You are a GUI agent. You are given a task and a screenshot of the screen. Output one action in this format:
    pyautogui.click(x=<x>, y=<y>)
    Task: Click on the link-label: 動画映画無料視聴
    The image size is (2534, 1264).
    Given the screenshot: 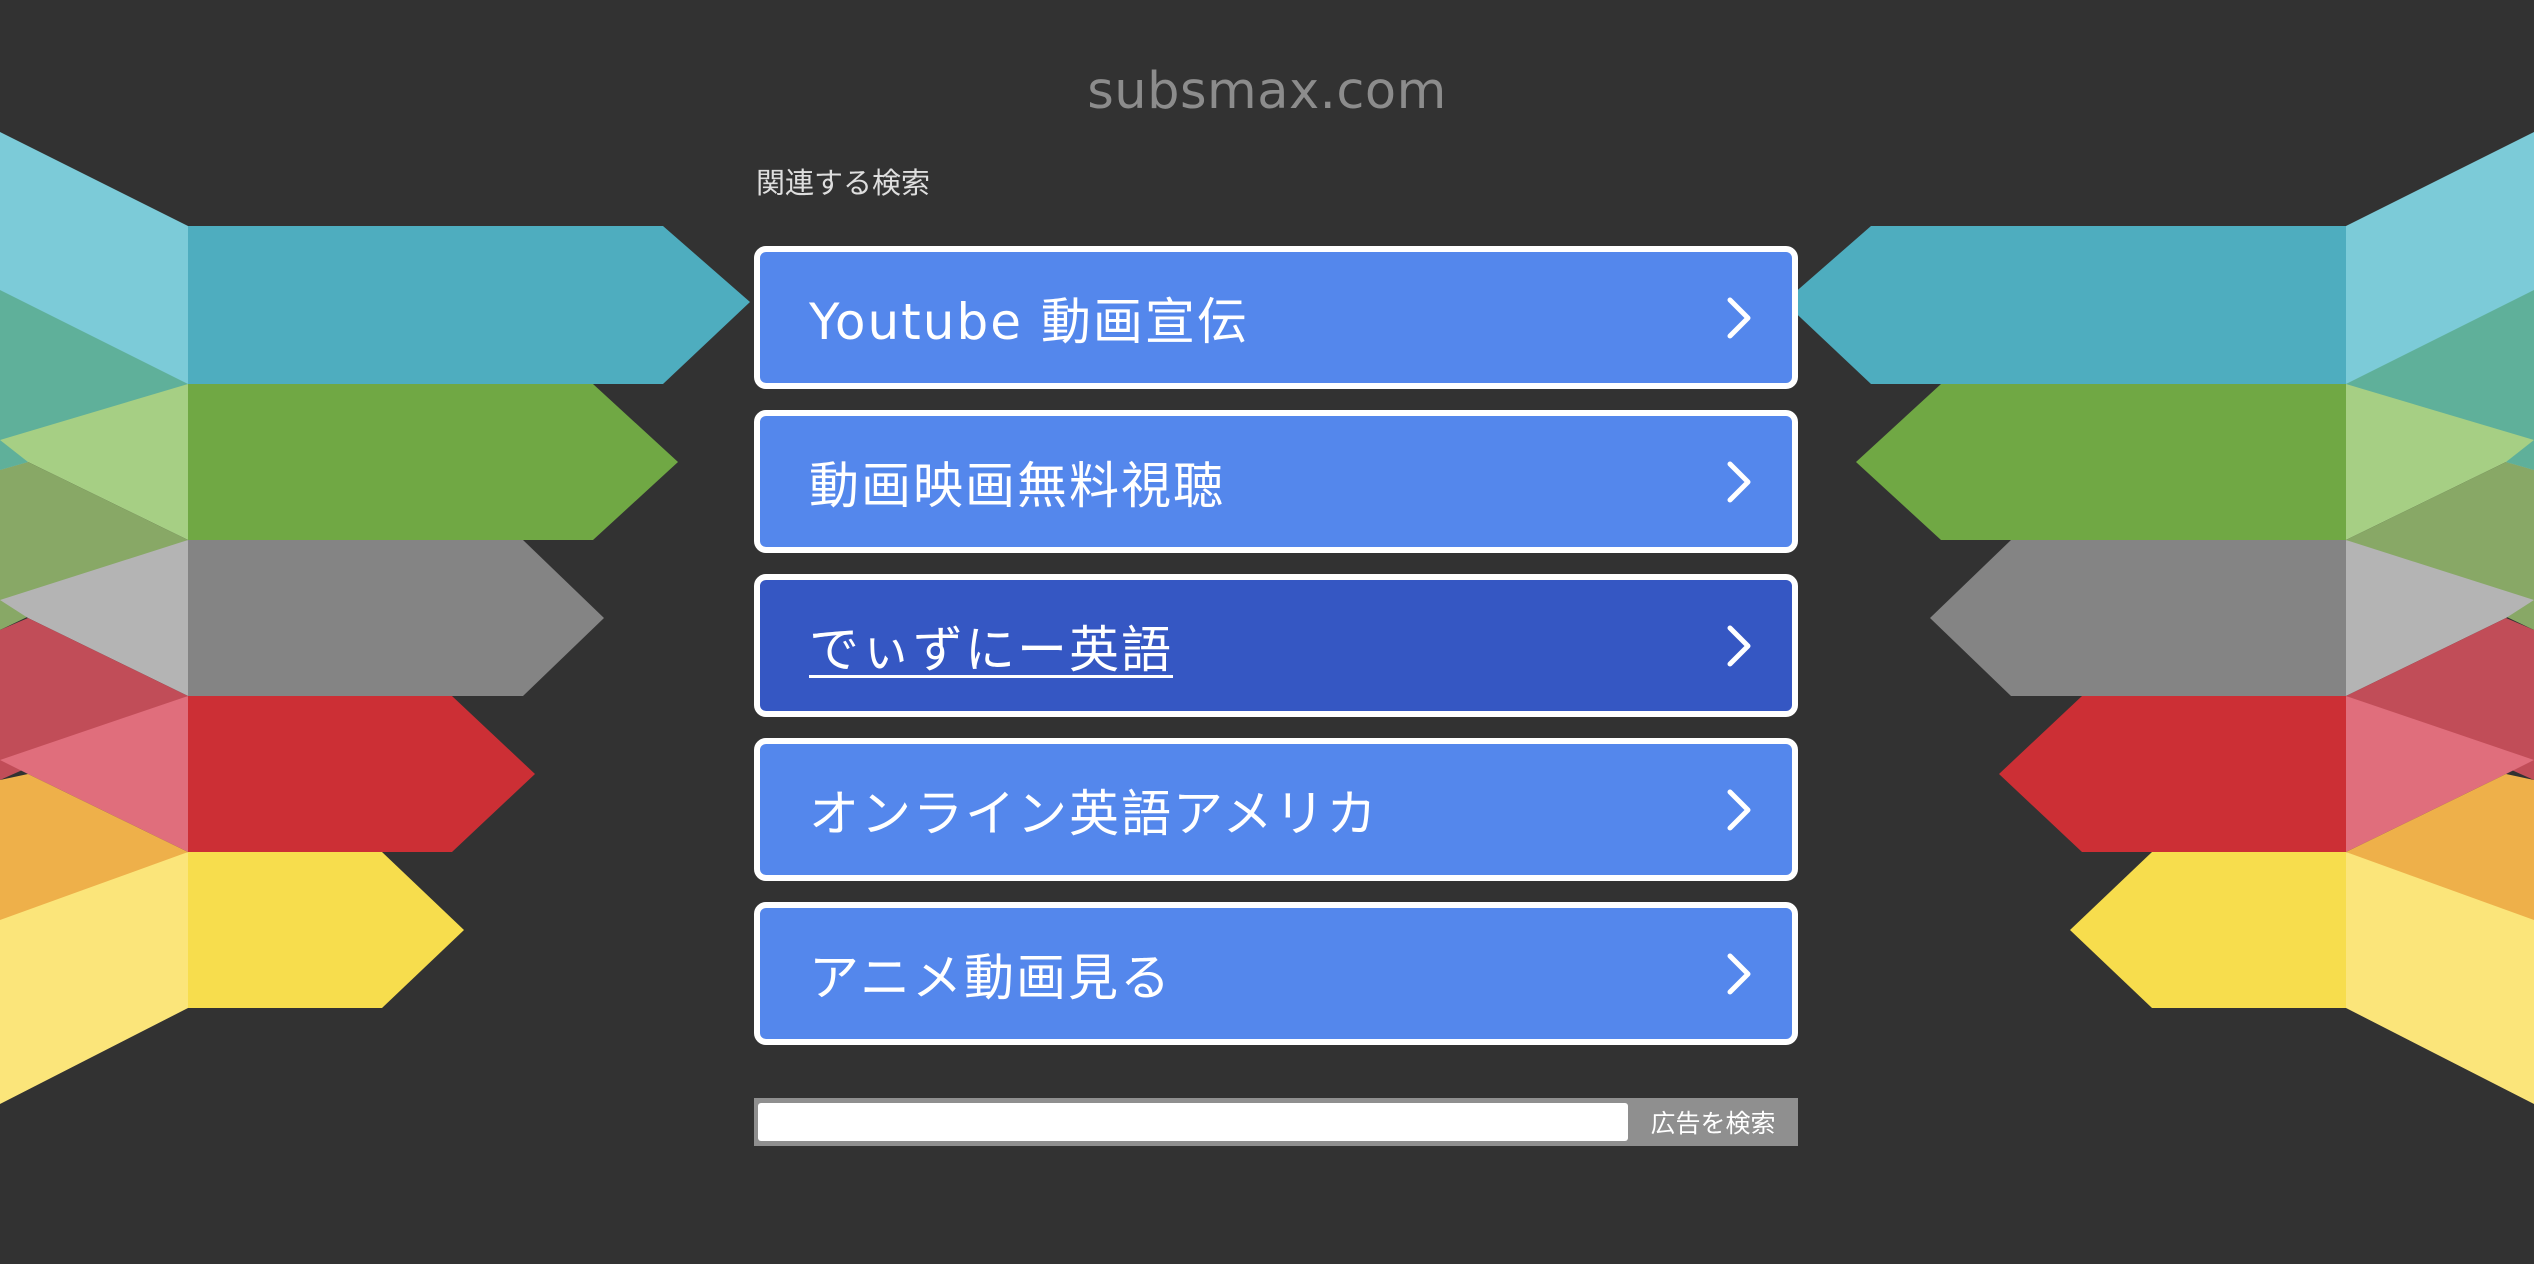 What is the action you would take?
    pyautogui.click(x=1017, y=485)
    